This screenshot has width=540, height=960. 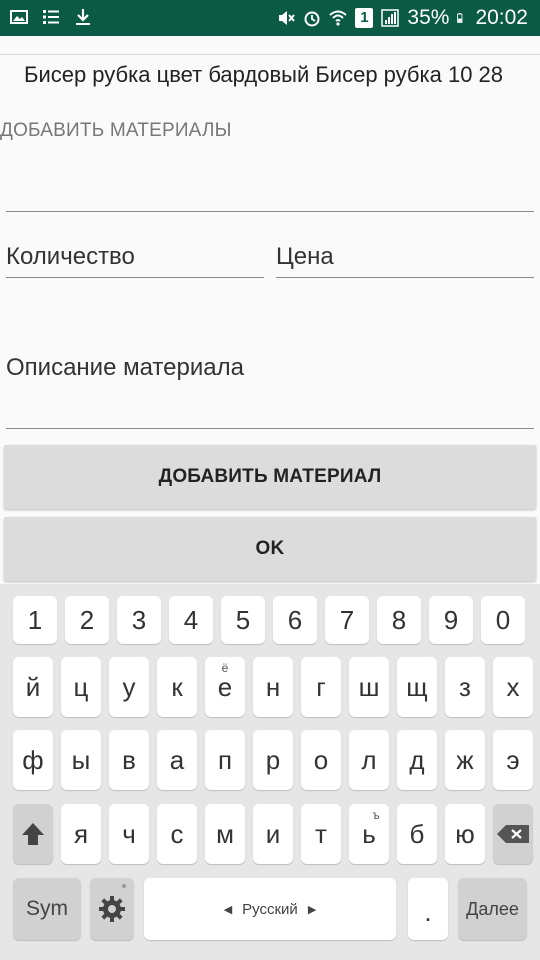 What do you see at coordinates (451, 620) in the screenshot?
I see `key-9: 9` at bounding box center [451, 620].